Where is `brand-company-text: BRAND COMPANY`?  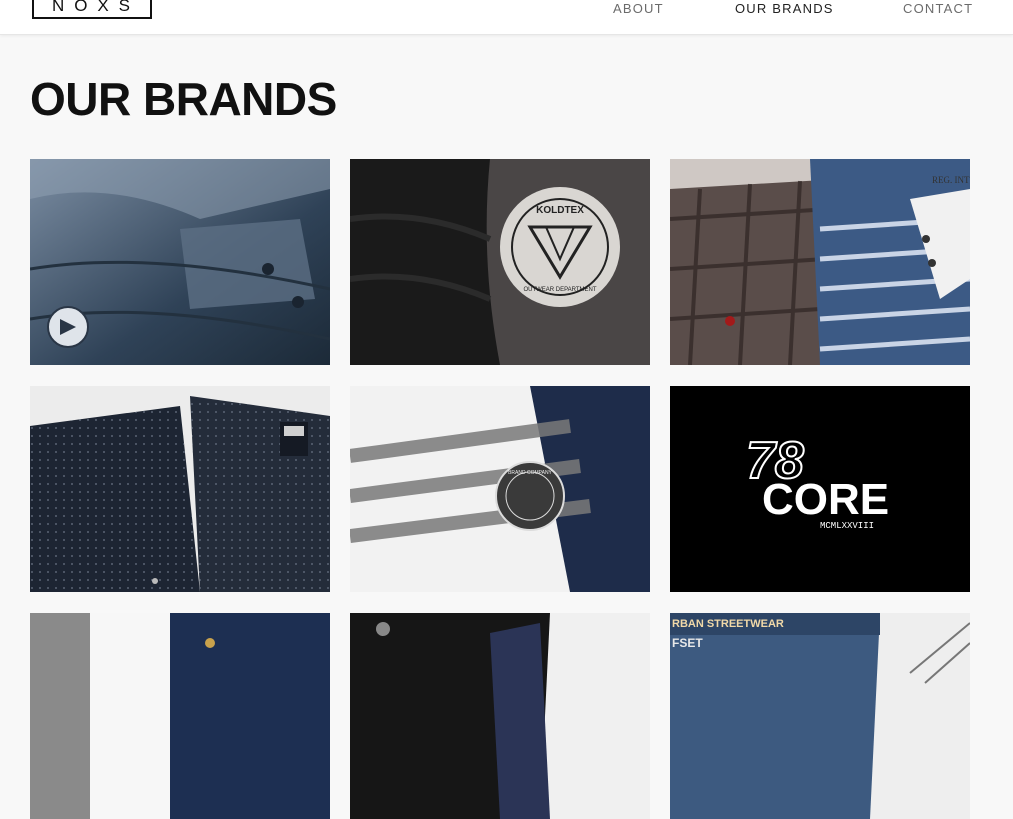 brand-company-text: BRAND COMPANY is located at coordinates (530, 473).